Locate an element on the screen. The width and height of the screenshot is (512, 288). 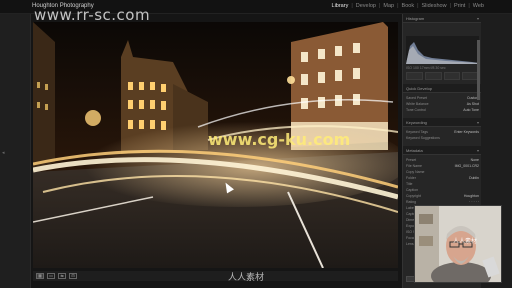
kw-row: Keyword Suggestions is located at coordinates (442, 138).